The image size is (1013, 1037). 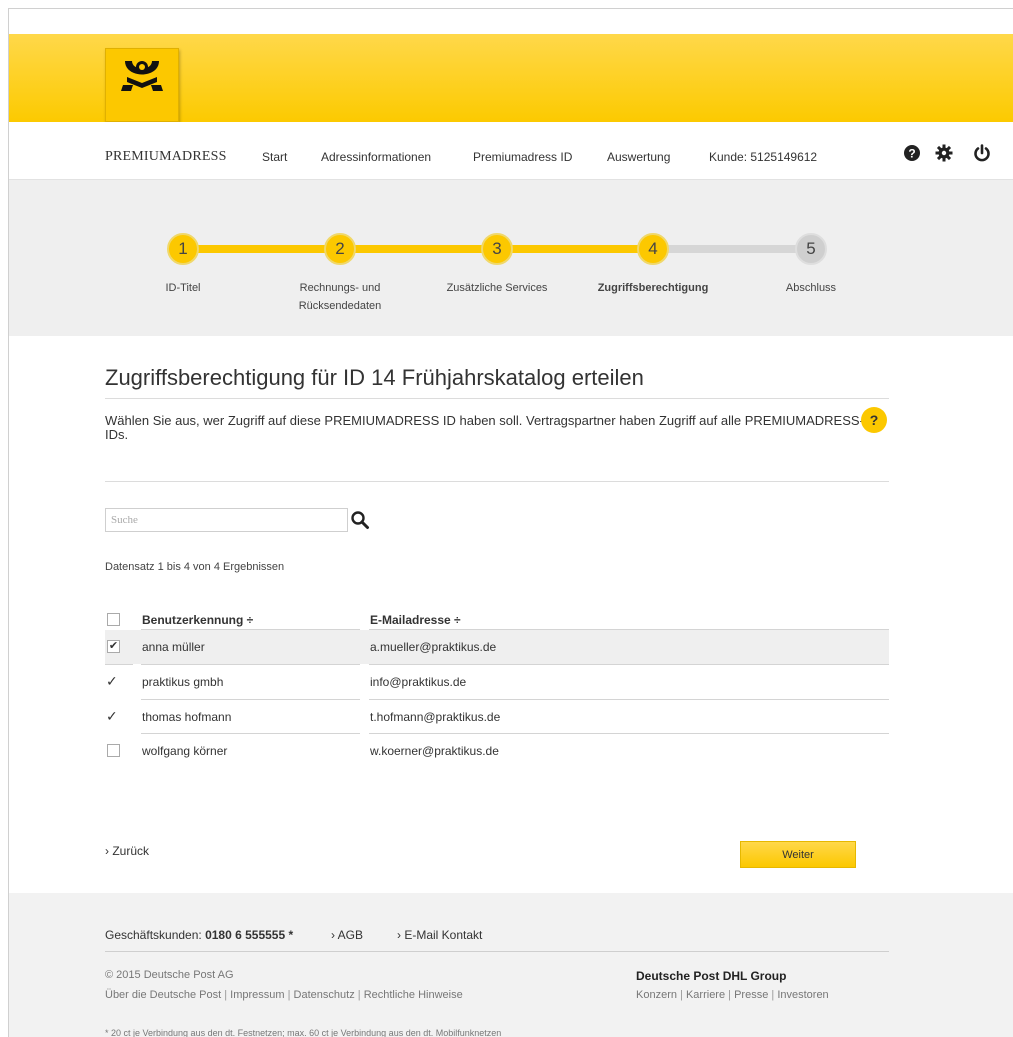 I want to click on nav-brand: PREMIUMADRESS, so click(x=166, y=157).